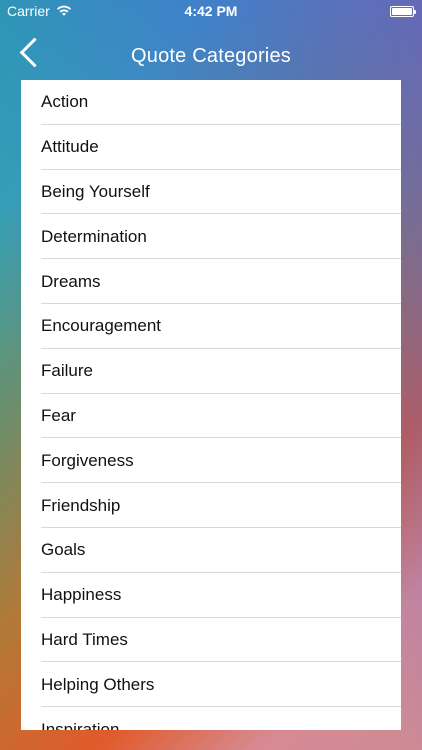 Image resolution: width=422 pixels, height=750 pixels. Describe the element at coordinates (81, 505) in the screenshot. I see `category-label: Friendship` at that location.